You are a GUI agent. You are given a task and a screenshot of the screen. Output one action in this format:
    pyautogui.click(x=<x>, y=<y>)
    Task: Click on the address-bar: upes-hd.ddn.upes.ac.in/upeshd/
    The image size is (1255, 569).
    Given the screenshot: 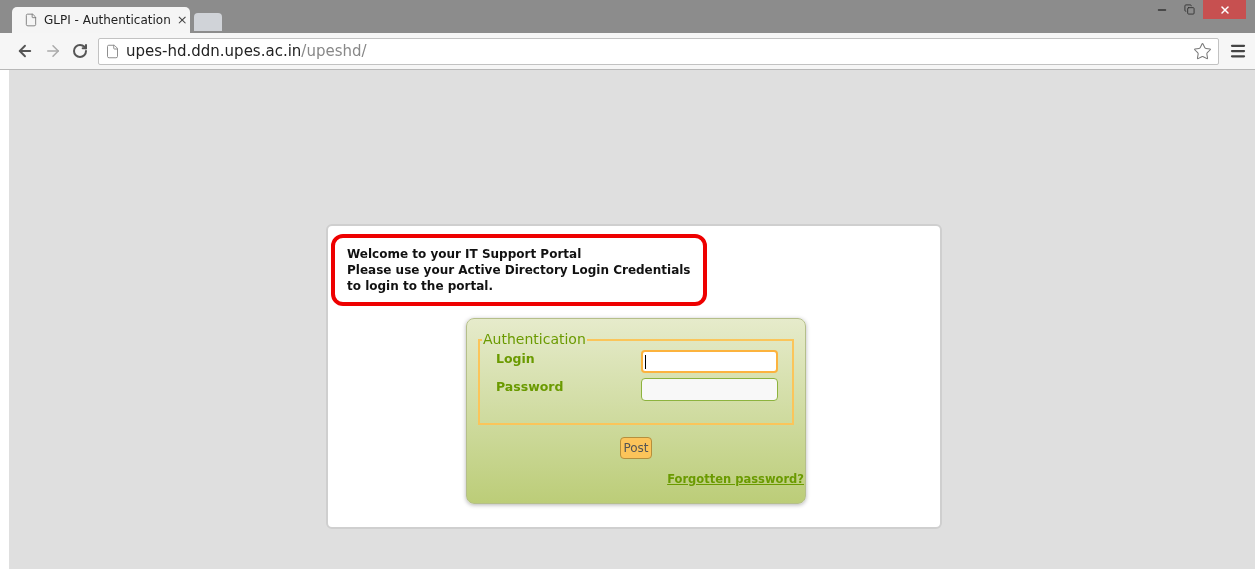 What is the action you would take?
    pyautogui.click(x=658, y=51)
    